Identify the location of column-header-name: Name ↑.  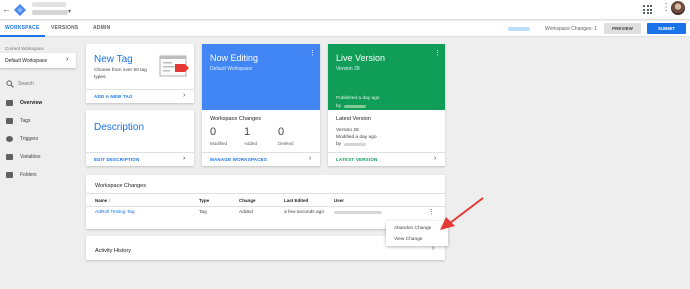
(103, 200).